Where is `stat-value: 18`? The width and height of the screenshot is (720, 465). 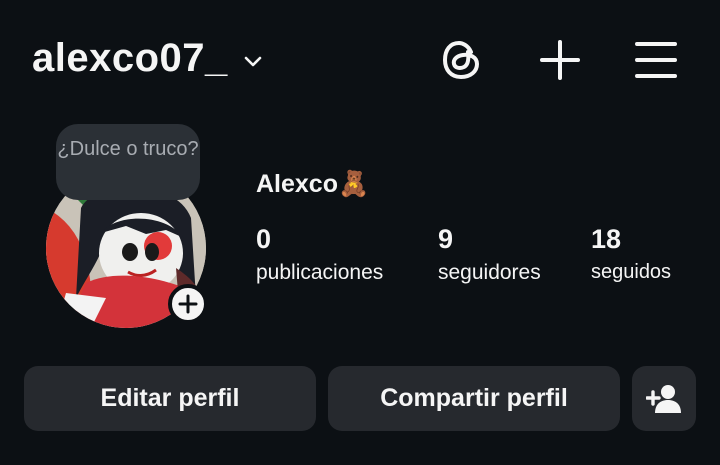
stat-value: 18 is located at coordinates (606, 239).